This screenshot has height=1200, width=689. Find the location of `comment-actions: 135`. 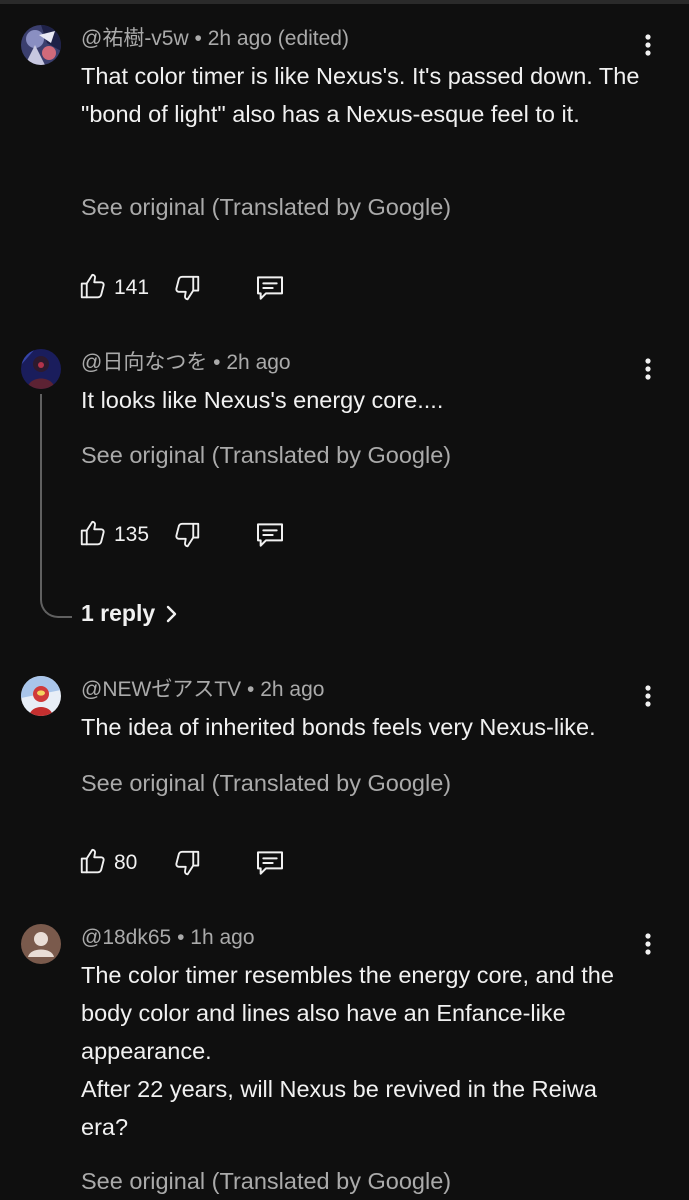

comment-actions: 135 is located at coordinates (208, 535).